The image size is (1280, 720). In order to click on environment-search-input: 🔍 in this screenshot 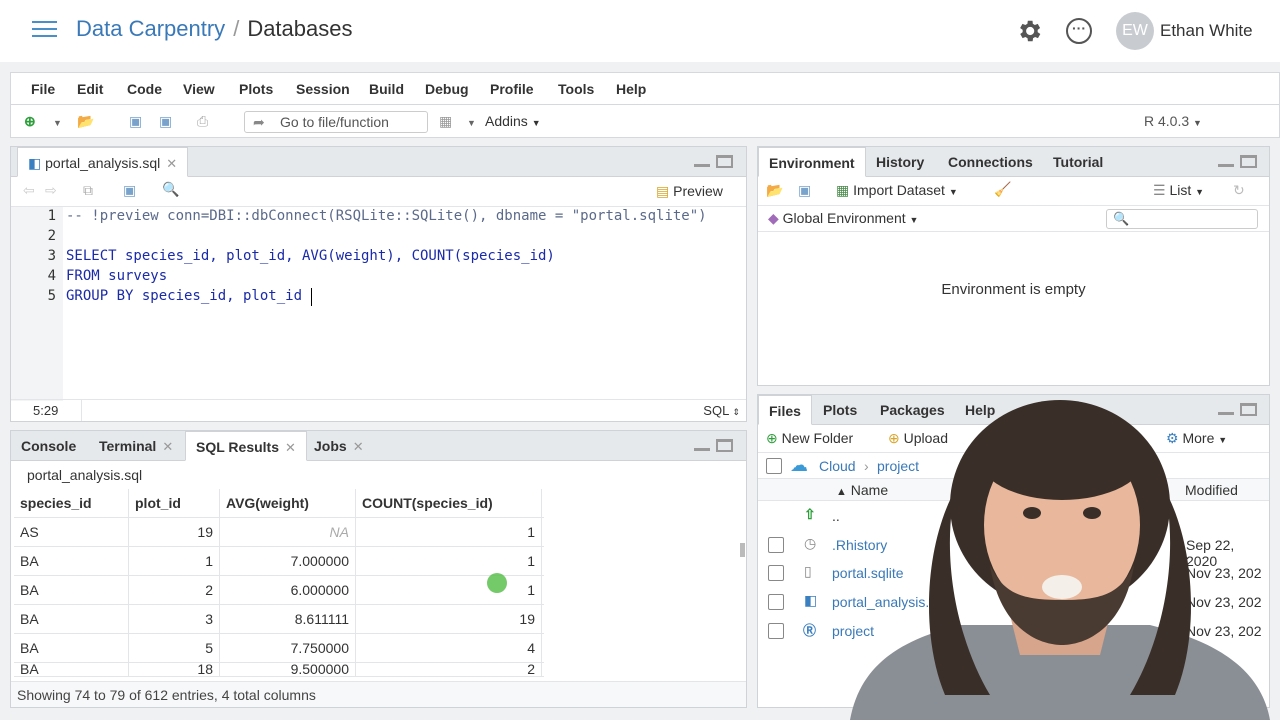, I will do `click(1182, 219)`.